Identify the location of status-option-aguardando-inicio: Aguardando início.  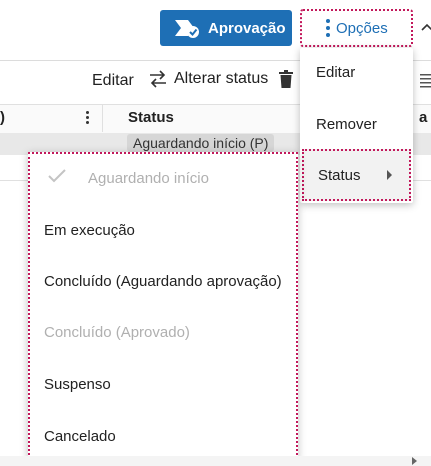
(148, 178).